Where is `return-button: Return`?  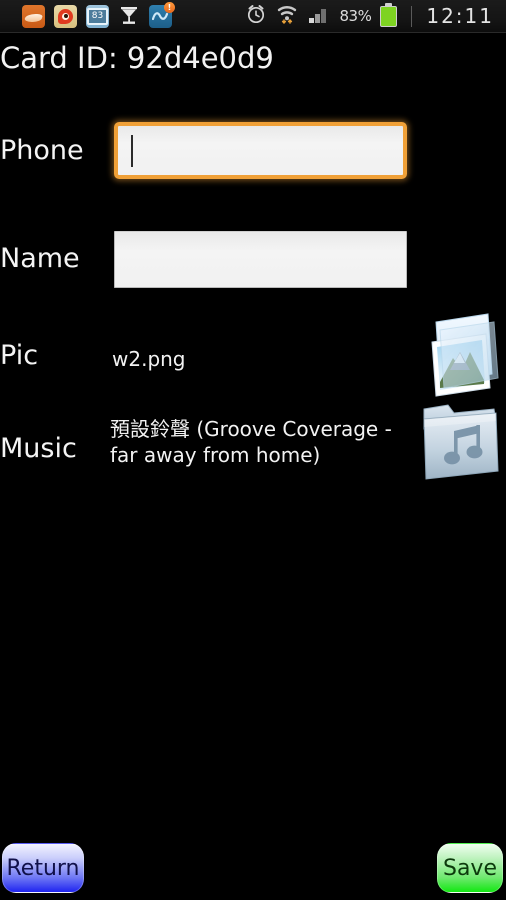
return-button: Return is located at coordinates (43, 868).